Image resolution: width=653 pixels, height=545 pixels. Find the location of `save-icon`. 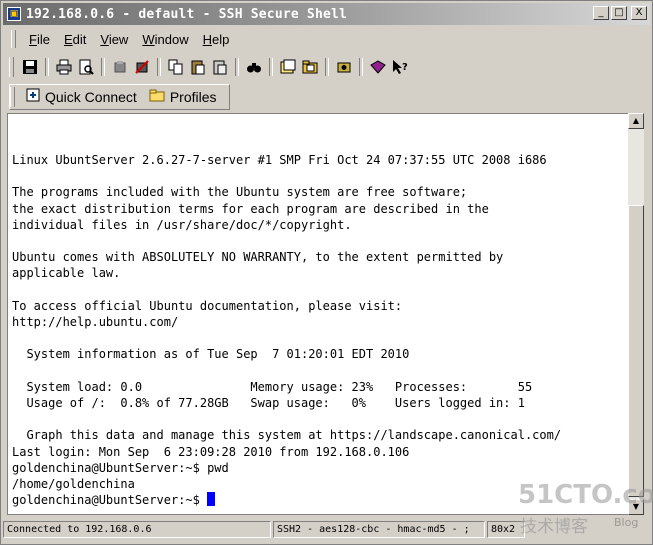

save-icon is located at coordinates (30, 67).